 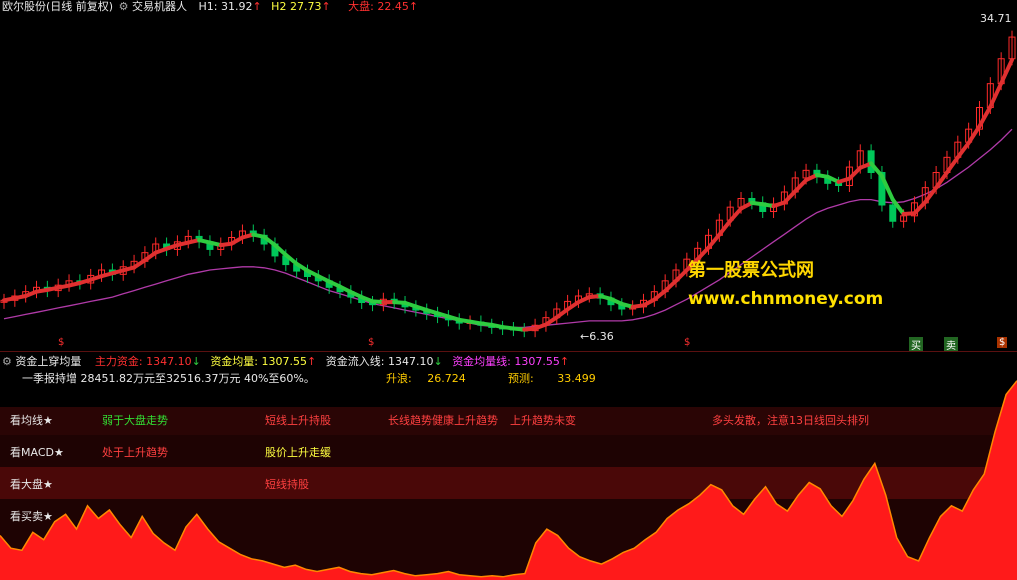 I want to click on fund-average-value: 1307.55, so click(x=284, y=361).